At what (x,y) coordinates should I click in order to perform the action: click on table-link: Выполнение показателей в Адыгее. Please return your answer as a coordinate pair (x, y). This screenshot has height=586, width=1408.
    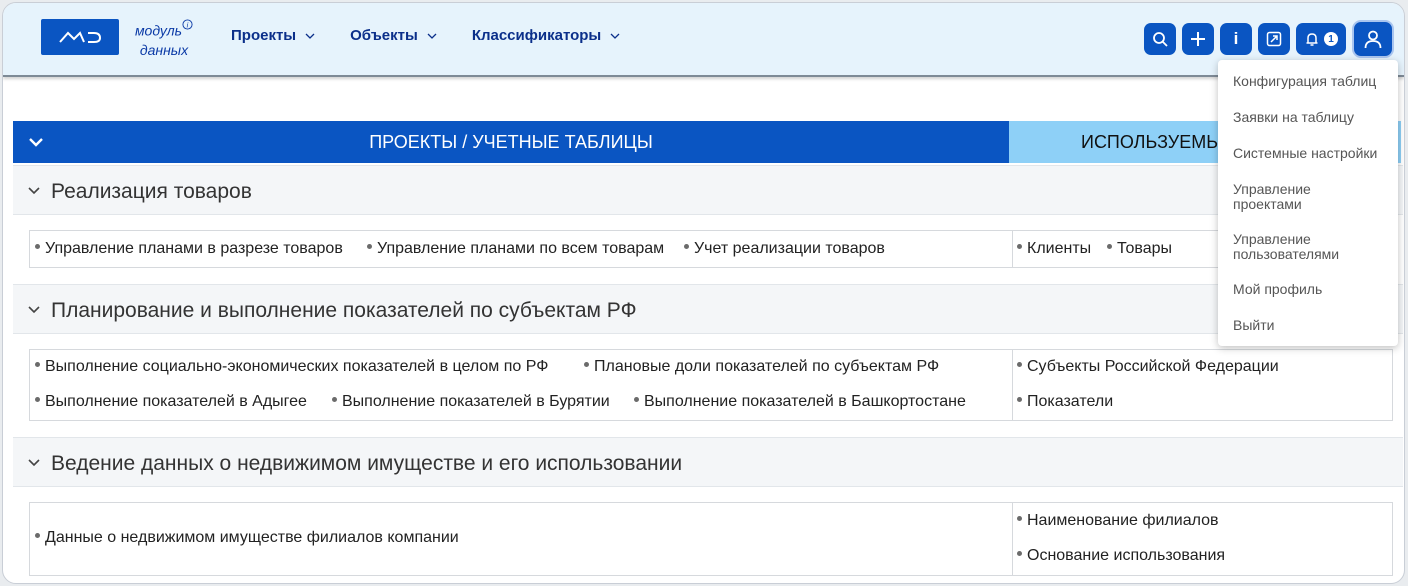
    Looking at the image, I should click on (171, 402).